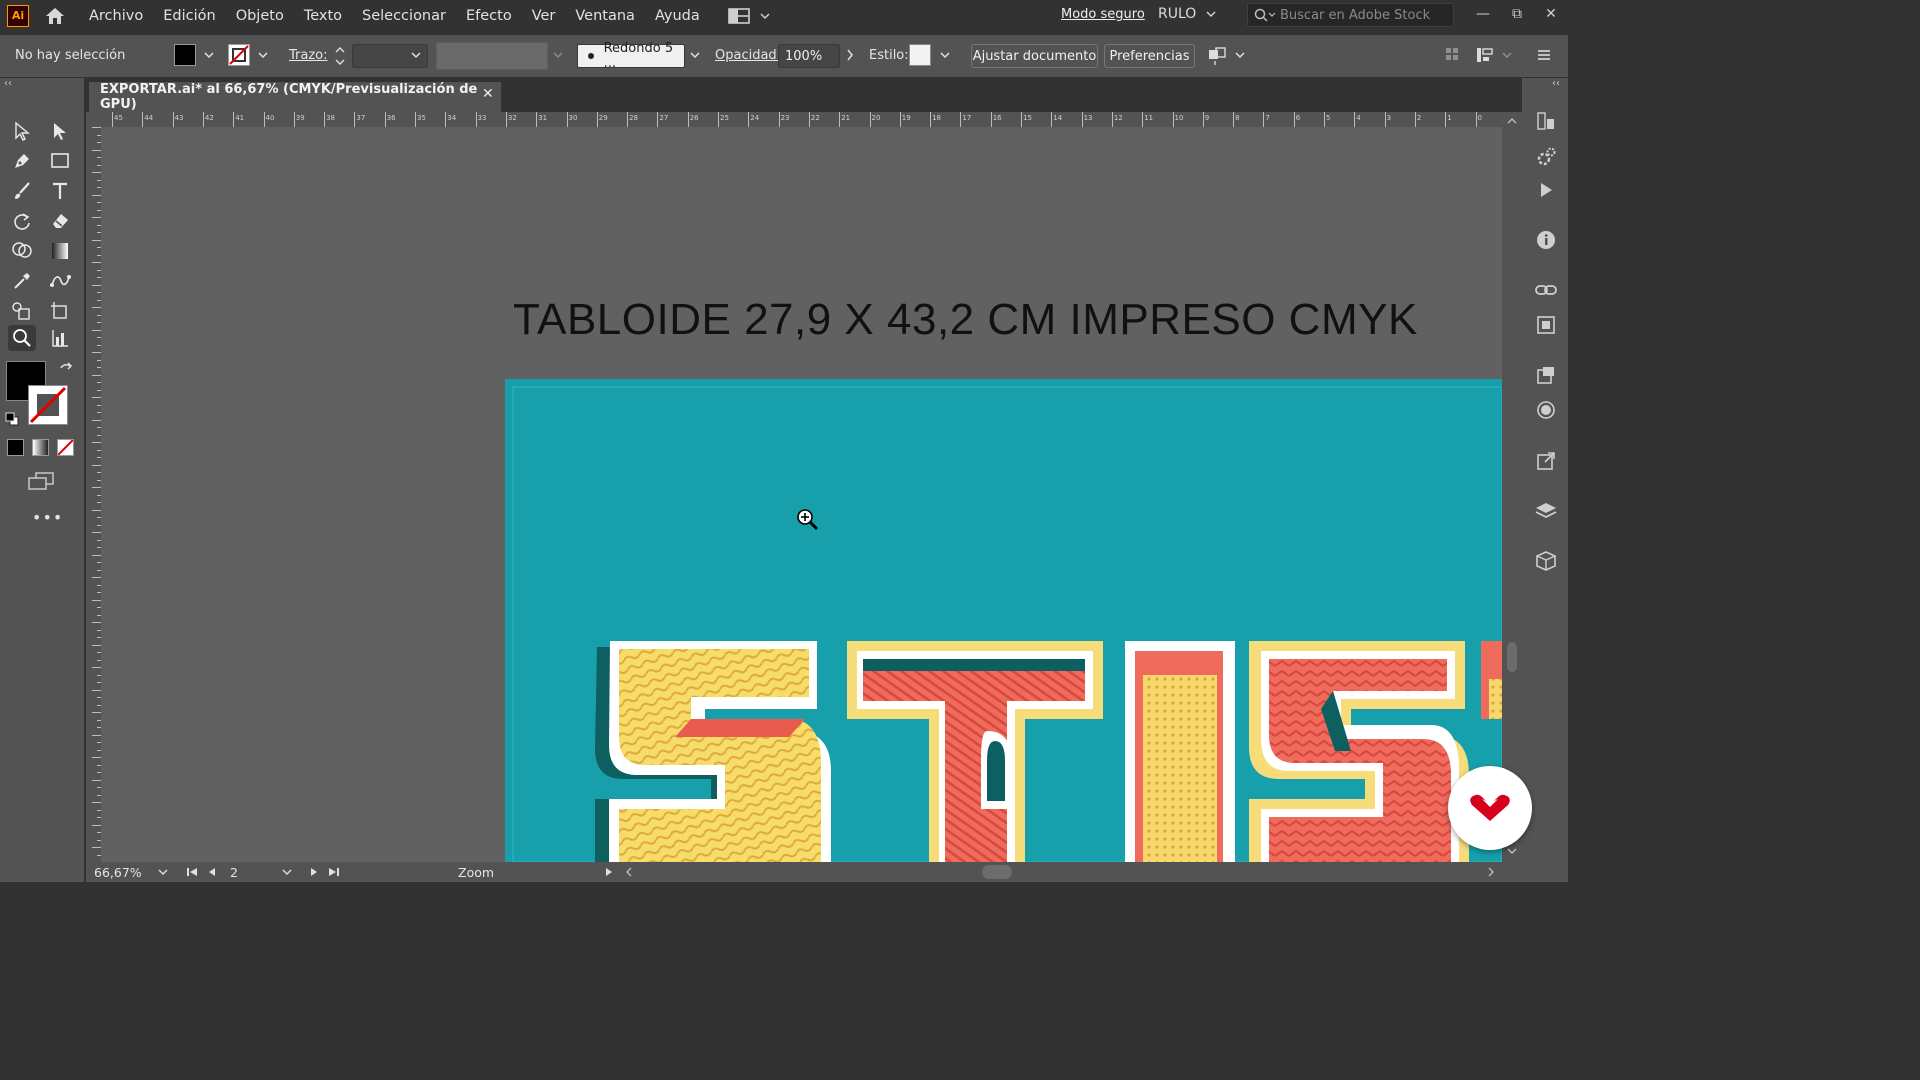 This screenshot has height=1080, width=1920. Describe the element at coordinates (60, 131) in the screenshot. I see `direct-selection-tool-icon` at that location.